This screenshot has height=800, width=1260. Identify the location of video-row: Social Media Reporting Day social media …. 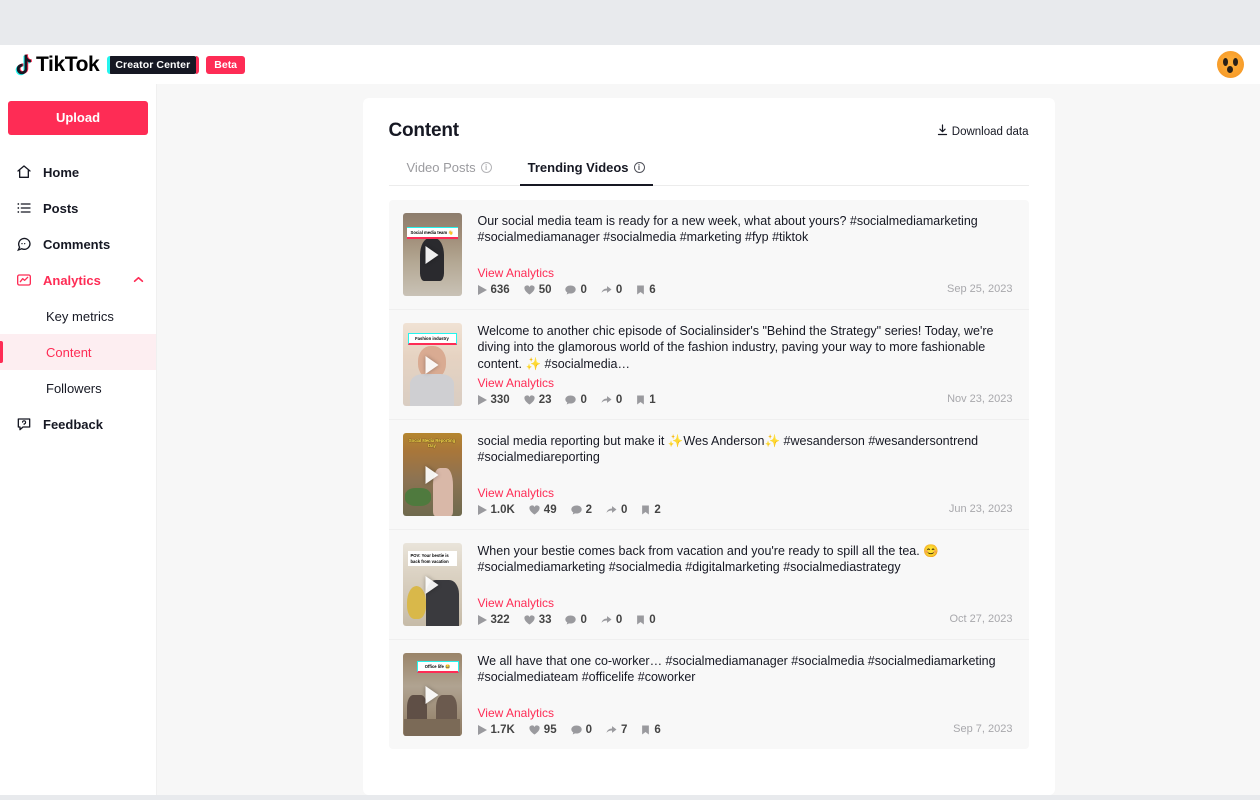
(708, 475).